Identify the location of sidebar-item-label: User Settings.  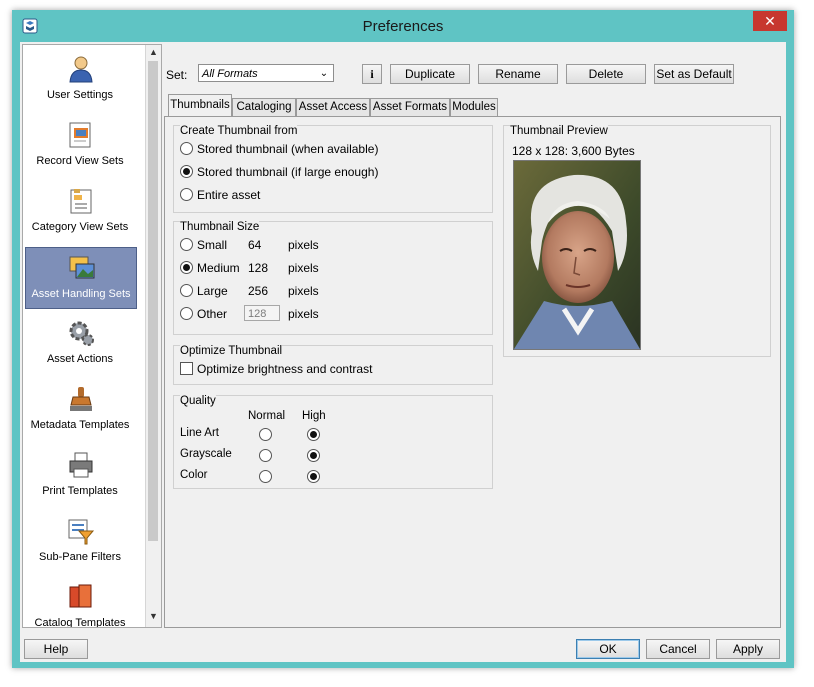
(80, 95).